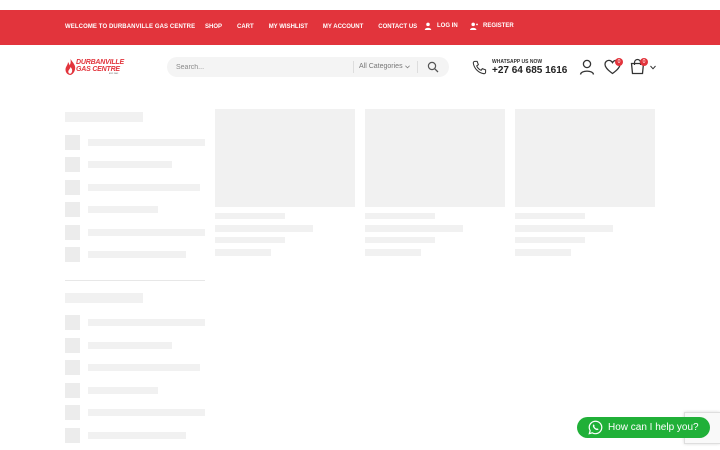 This screenshot has width=720, height=450. I want to click on search-icon, so click(433, 67).